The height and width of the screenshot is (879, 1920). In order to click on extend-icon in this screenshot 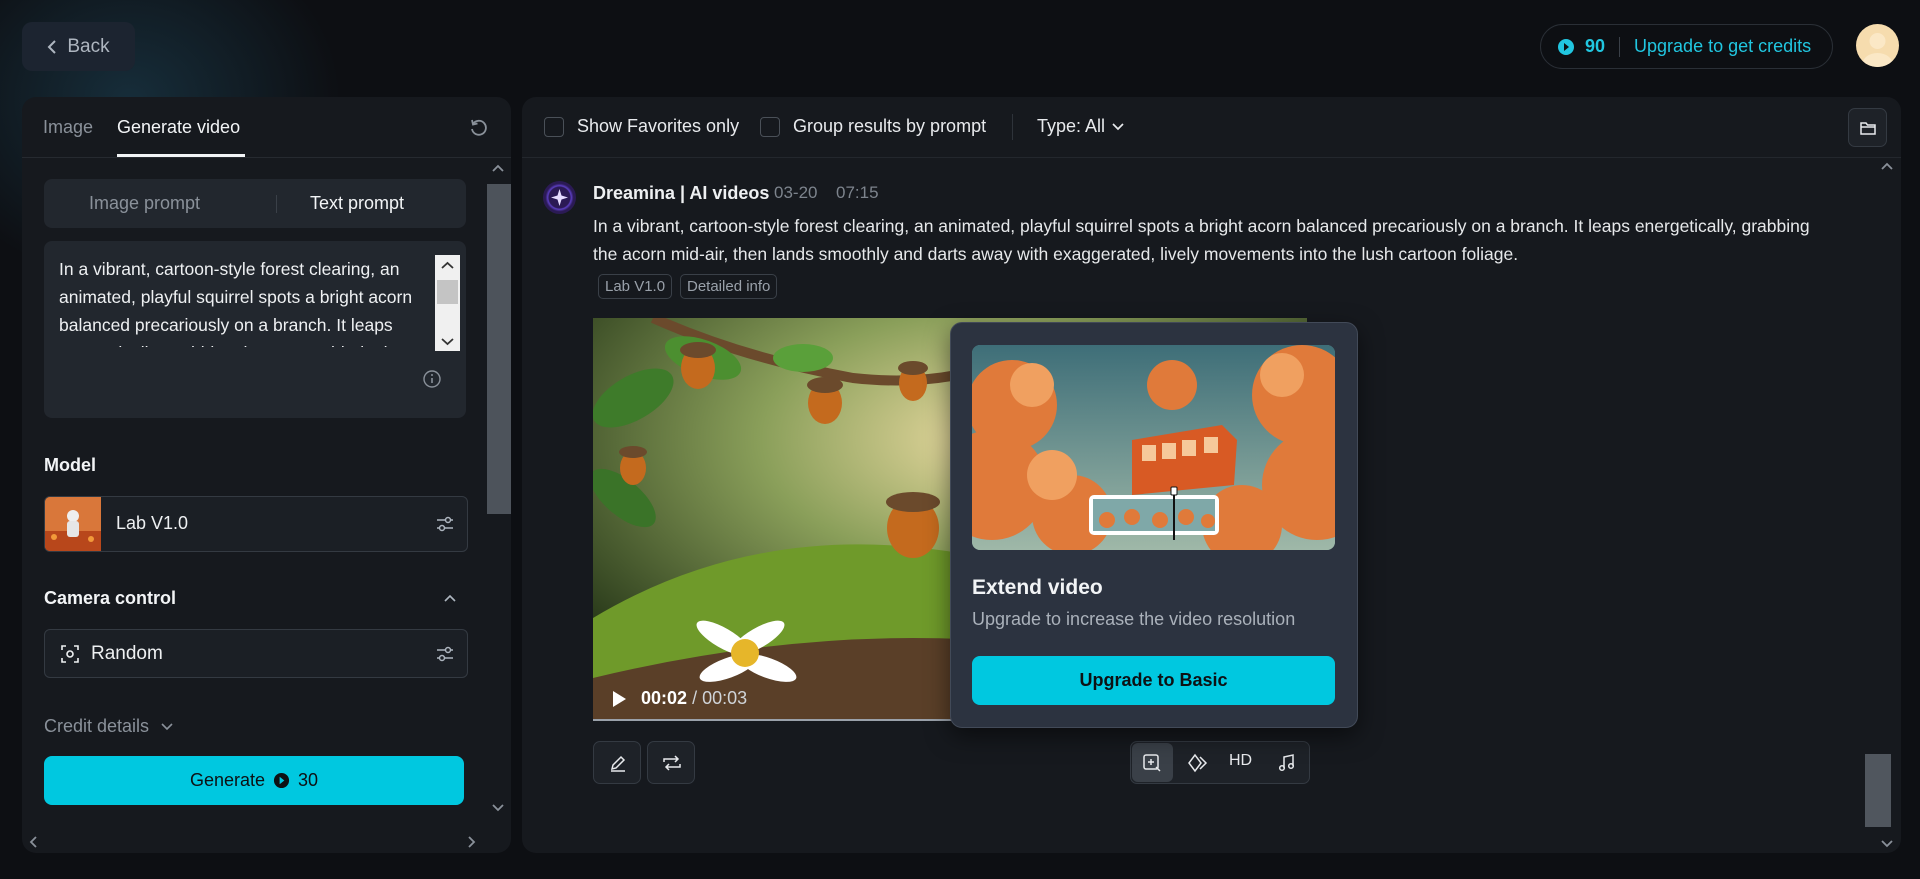, I will do `click(1152, 763)`.